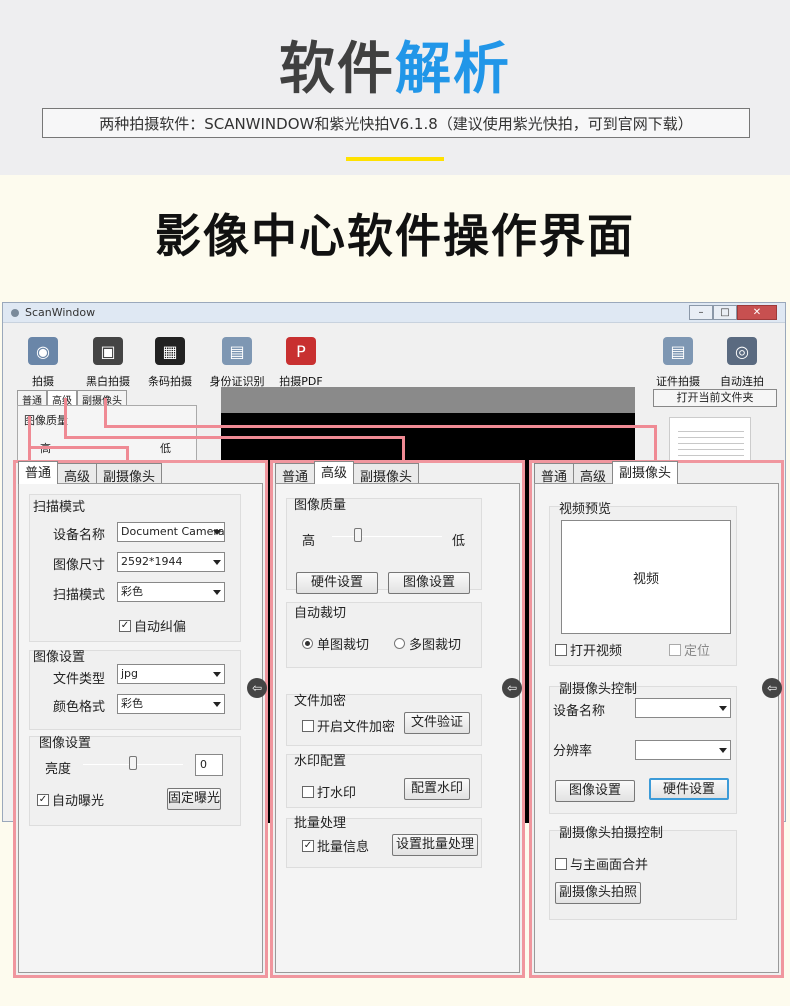  What do you see at coordinates (358, 535) in the screenshot?
I see `quality-slider-thumb` at bounding box center [358, 535].